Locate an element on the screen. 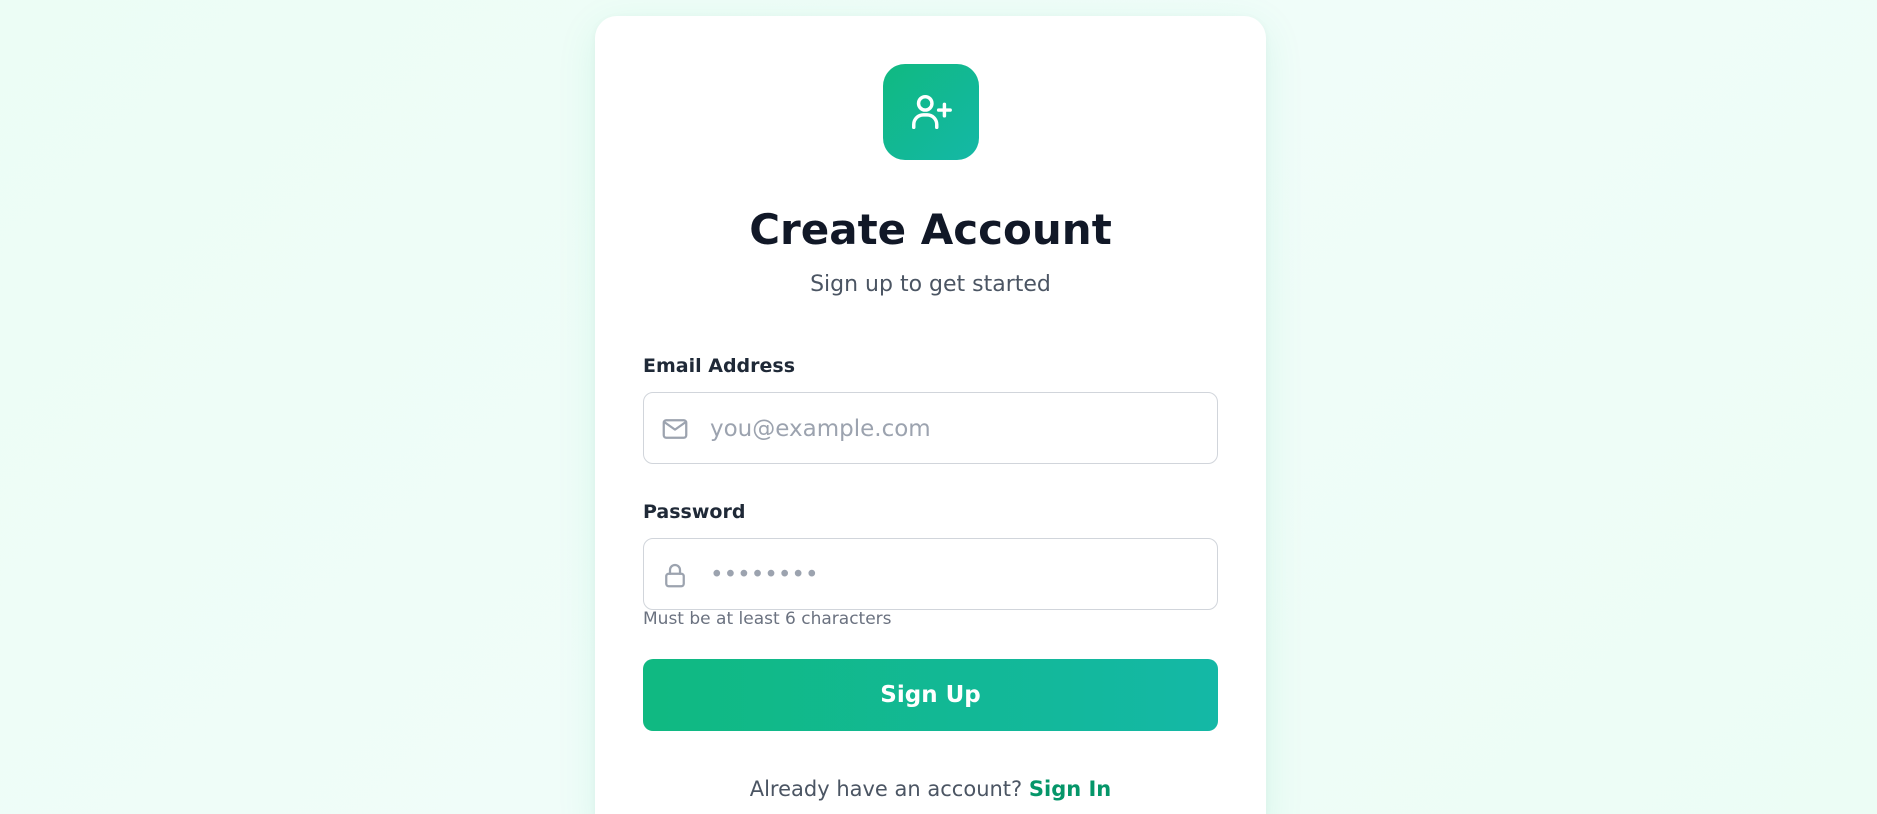 The width and height of the screenshot is (1877, 814). sign-in-link: Sign In is located at coordinates (1070, 789).